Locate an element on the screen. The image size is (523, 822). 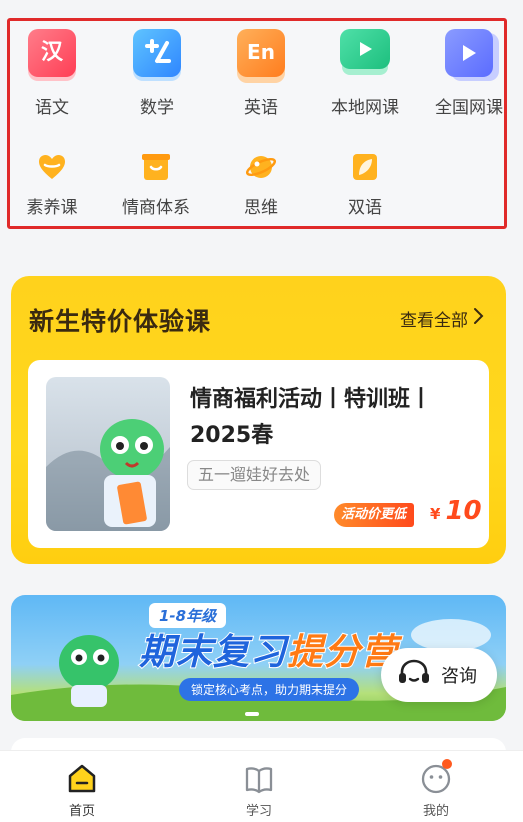
book-icon is located at coordinates (259, 779).